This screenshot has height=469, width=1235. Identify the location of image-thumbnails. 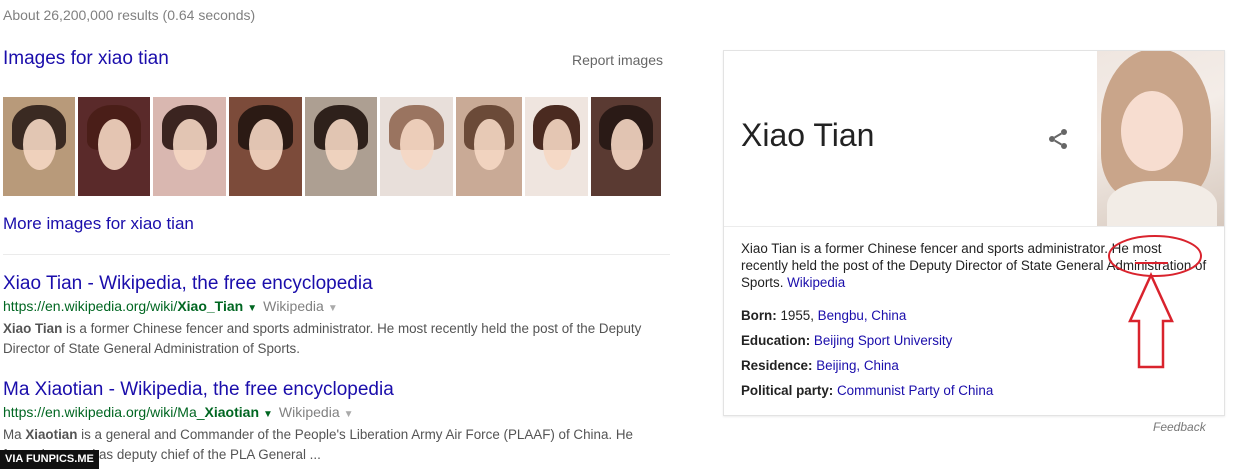
(332, 146).